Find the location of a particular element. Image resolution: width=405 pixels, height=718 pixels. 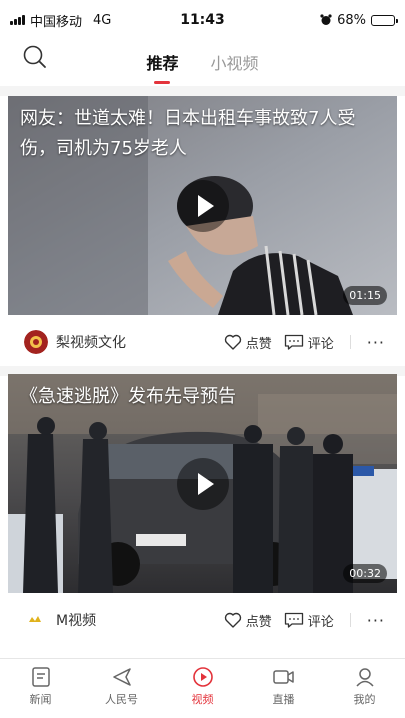

source-name: 梨视频文化 is located at coordinates (134, 342).